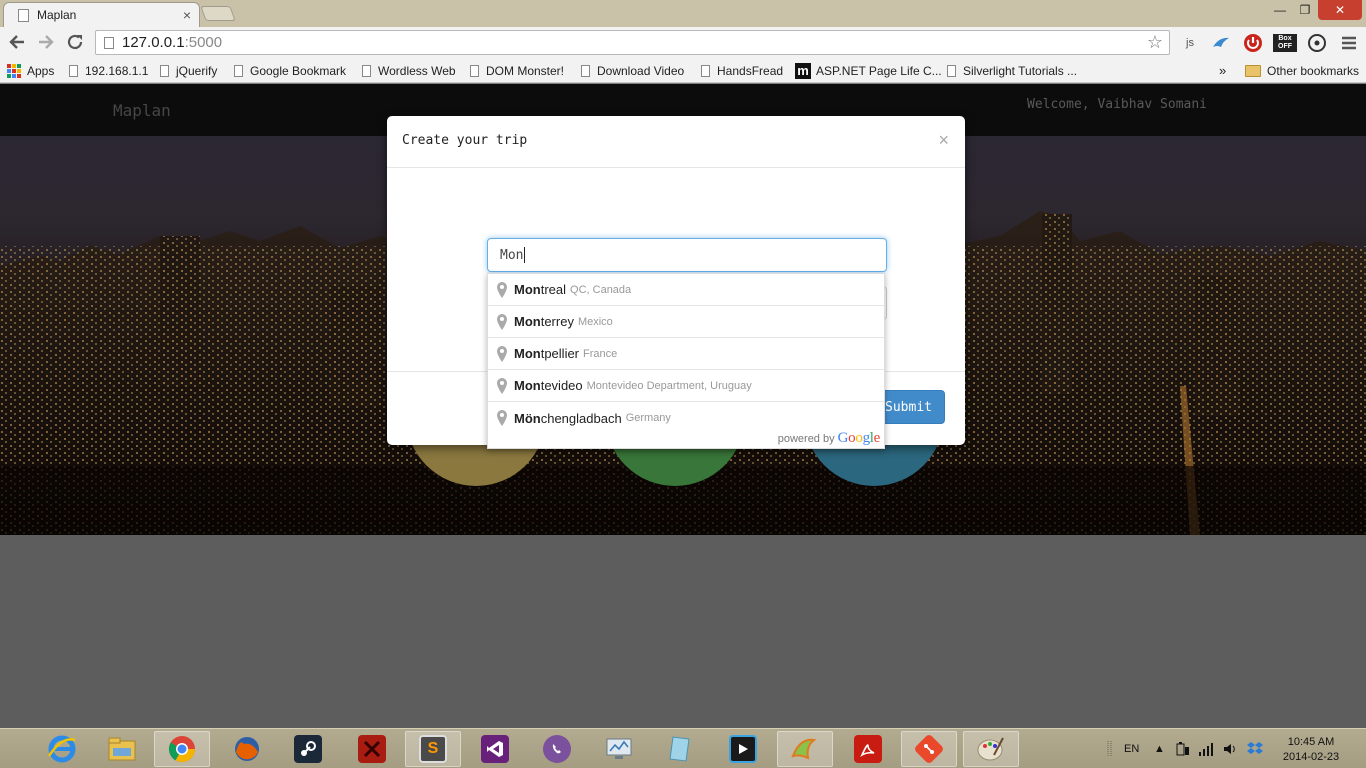  I want to click on bookmark-label: HandsFread, so click(750, 70).